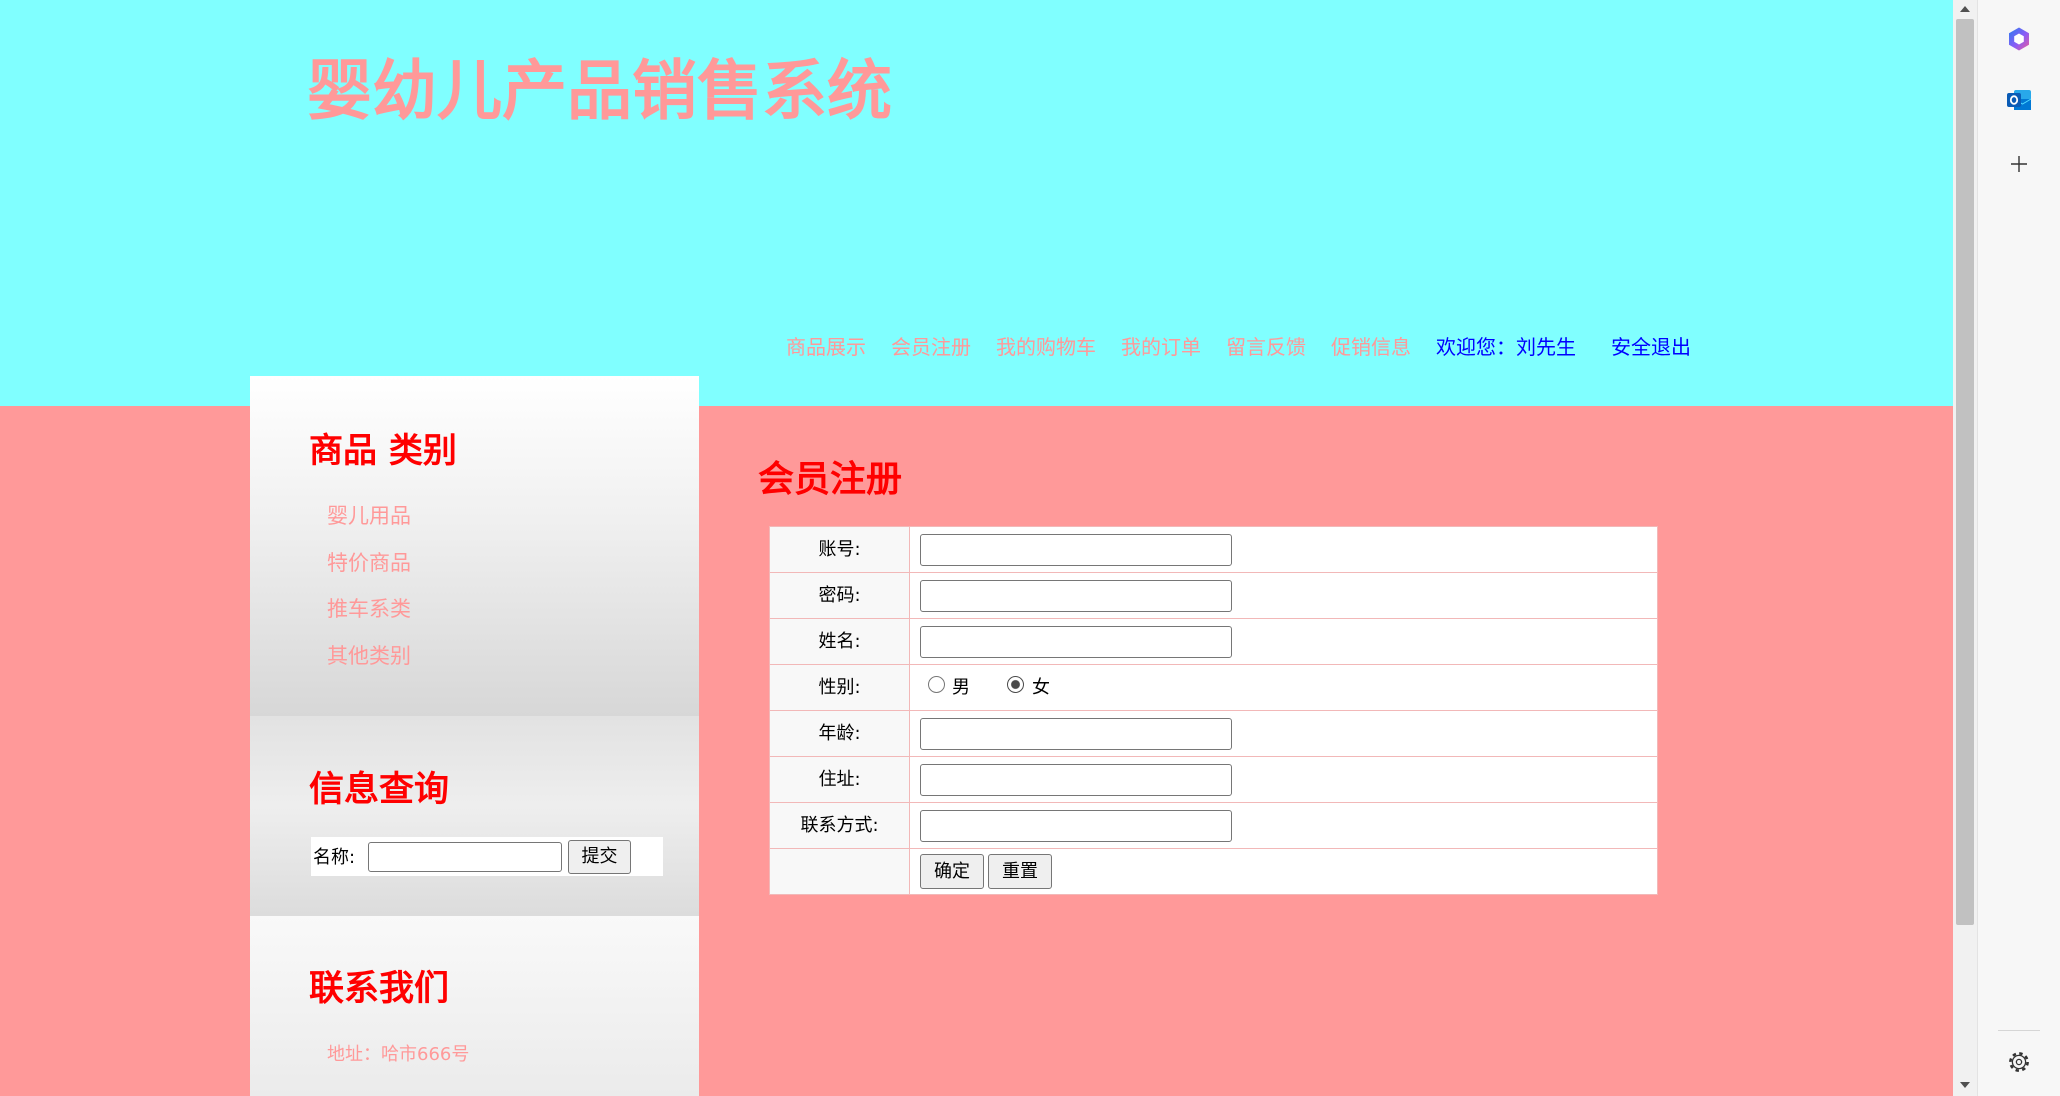 The height and width of the screenshot is (1096, 2060). What do you see at coordinates (839, 779) in the screenshot?
I see `address-label: 住址:` at bounding box center [839, 779].